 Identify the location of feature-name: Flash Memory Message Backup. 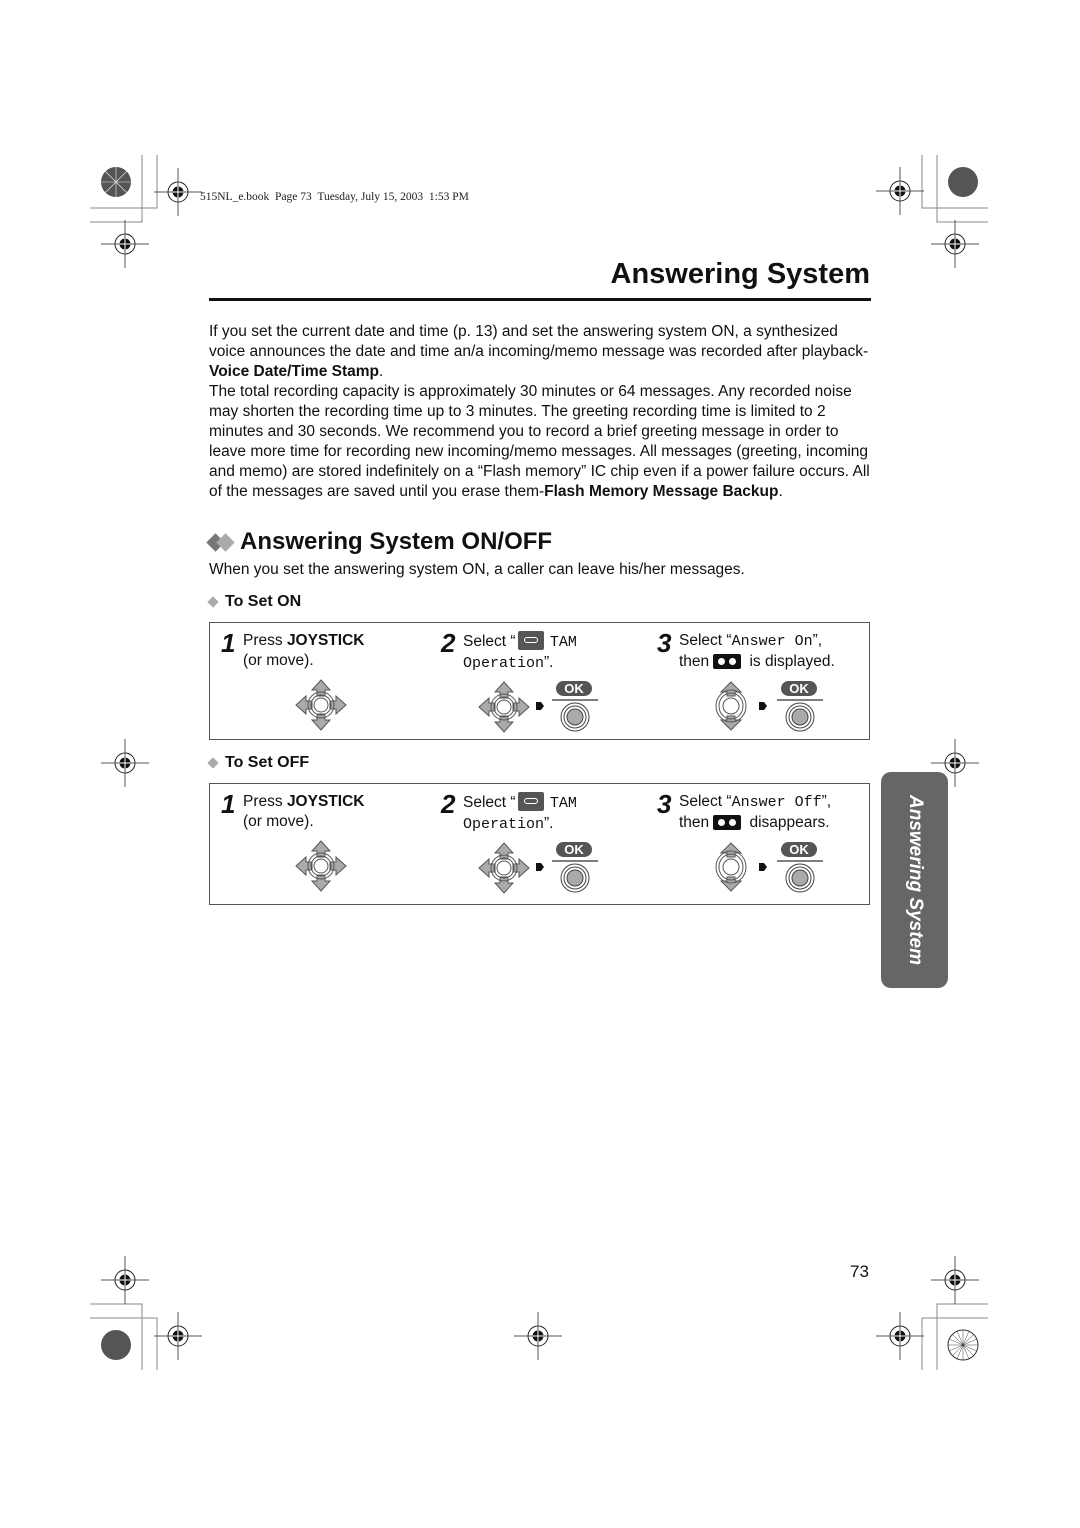
(661, 491).